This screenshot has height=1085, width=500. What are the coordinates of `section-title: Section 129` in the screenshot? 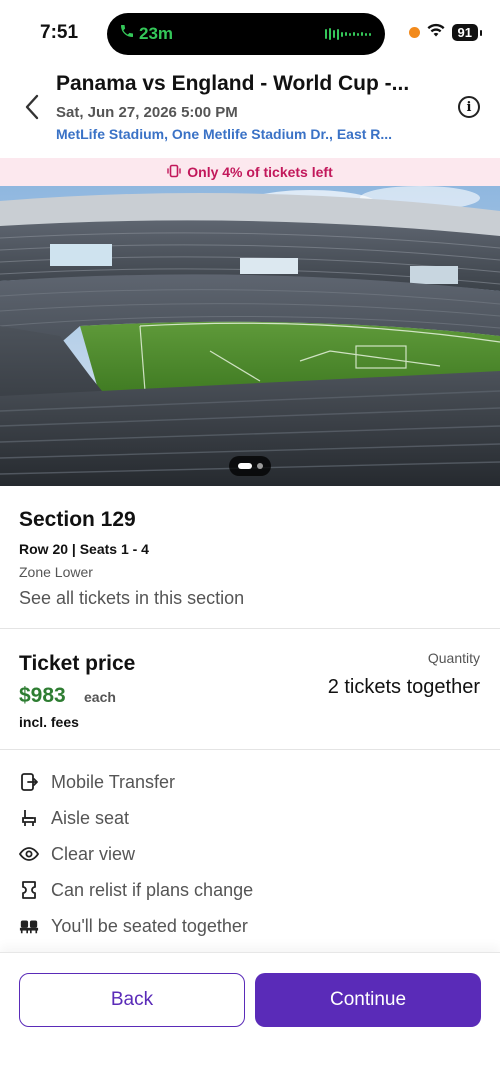 It's located at (77, 519).